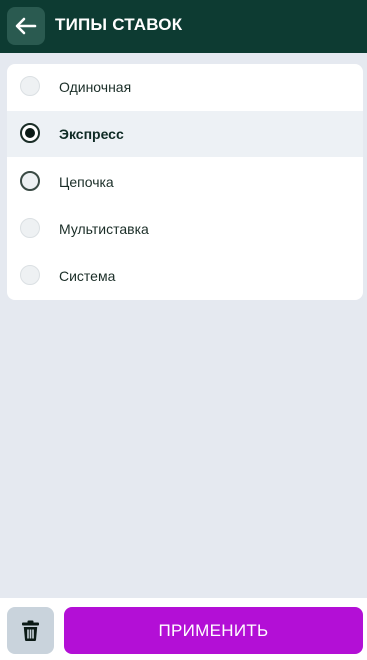  I want to click on bet-type-option-chain: Цепочка, so click(185, 182).